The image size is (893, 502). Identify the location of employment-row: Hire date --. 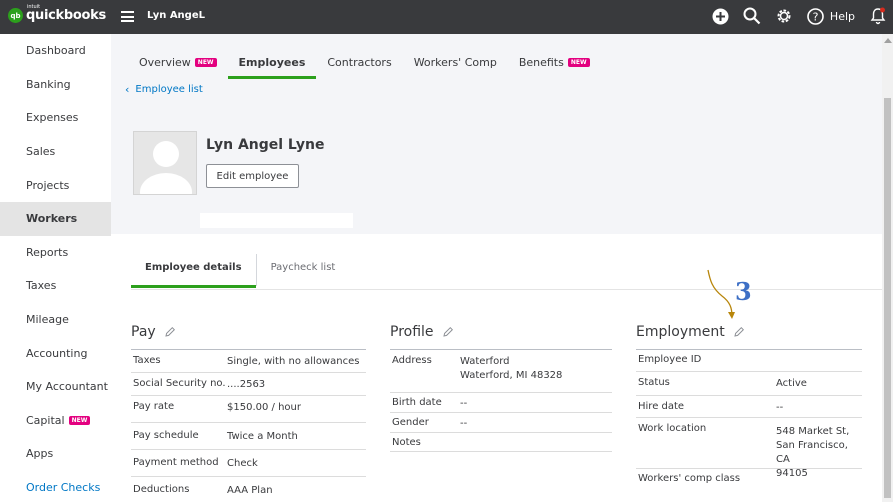
(749, 407).